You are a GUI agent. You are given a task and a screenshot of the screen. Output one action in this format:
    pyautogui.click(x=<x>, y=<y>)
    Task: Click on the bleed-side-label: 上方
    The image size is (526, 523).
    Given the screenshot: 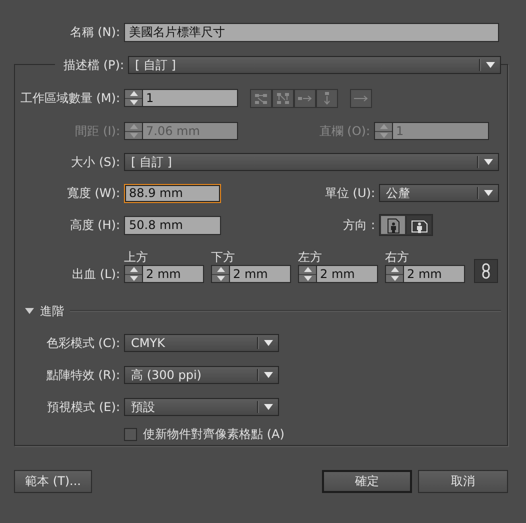 What is the action you would take?
    pyautogui.click(x=136, y=257)
    